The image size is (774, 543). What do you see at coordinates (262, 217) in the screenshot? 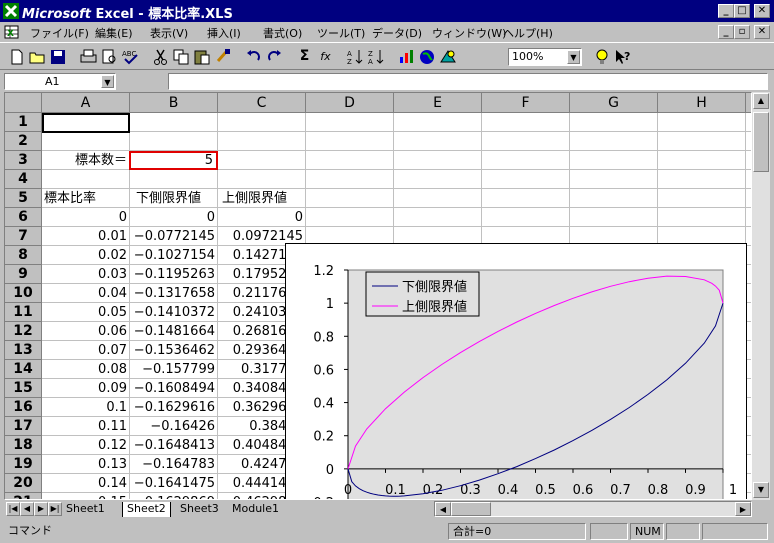
I see `cell-c6: 0` at bounding box center [262, 217].